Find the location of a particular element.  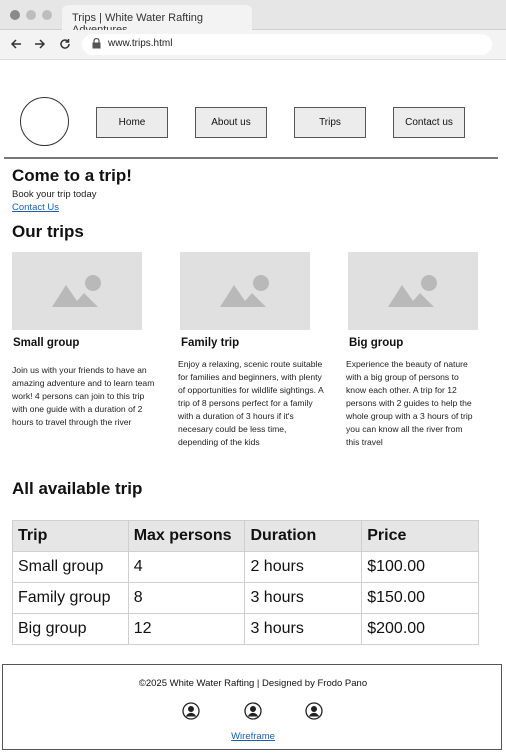

table-cell: 8 is located at coordinates (186, 598).